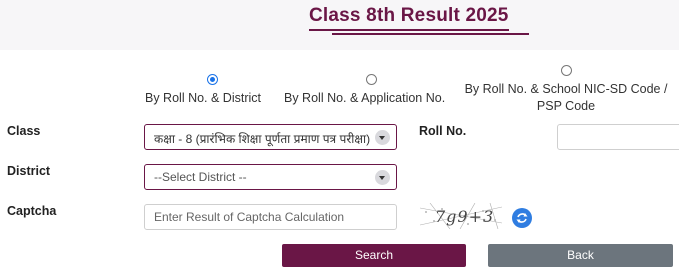 This screenshot has width=679, height=274. What do you see at coordinates (409, 15) in the screenshot?
I see `page-title: Class 8th Result 2025` at bounding box center [409, 15].